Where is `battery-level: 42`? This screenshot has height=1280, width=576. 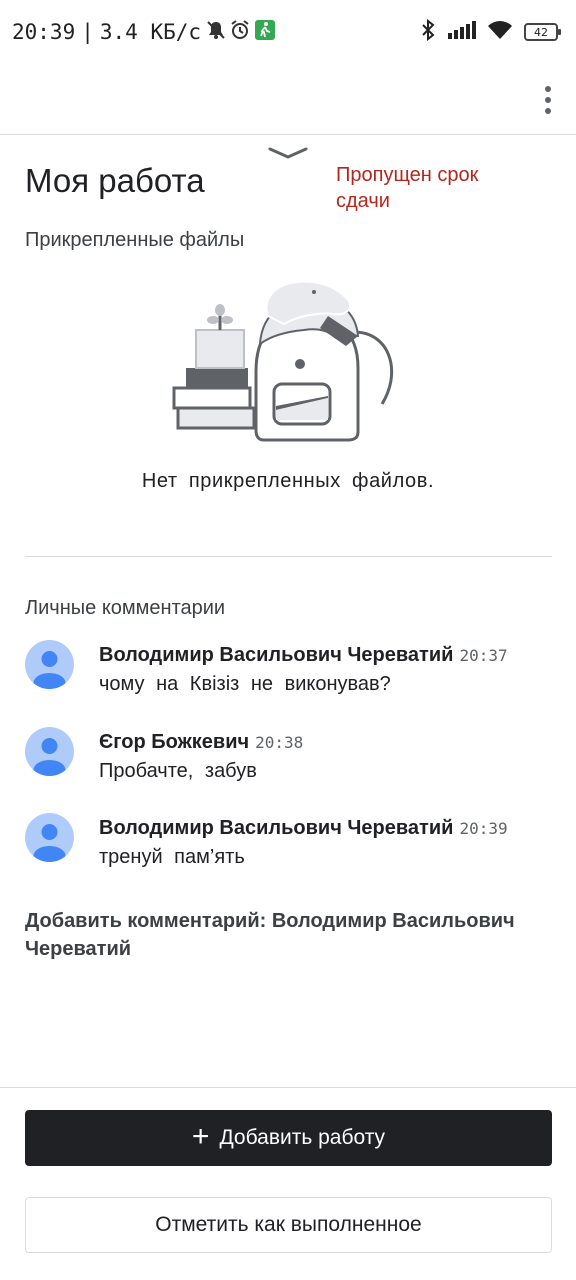
battery-level: 42 is located at coordinates (541, 32).